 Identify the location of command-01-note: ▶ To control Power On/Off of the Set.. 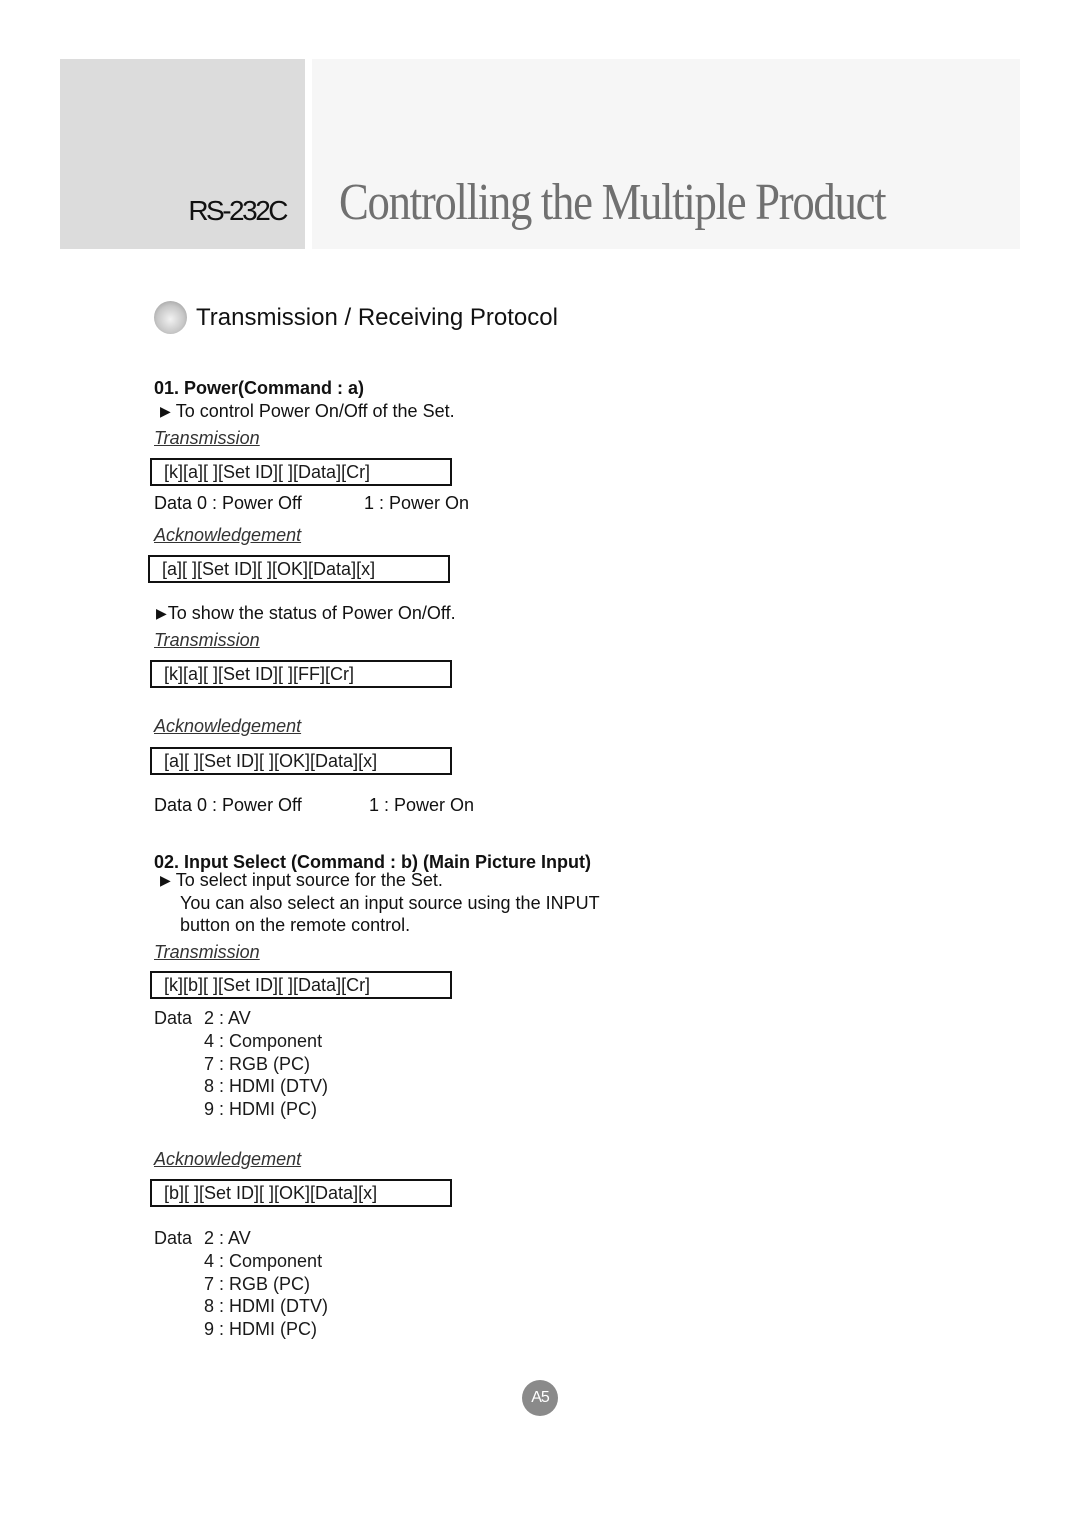
(307, 411).